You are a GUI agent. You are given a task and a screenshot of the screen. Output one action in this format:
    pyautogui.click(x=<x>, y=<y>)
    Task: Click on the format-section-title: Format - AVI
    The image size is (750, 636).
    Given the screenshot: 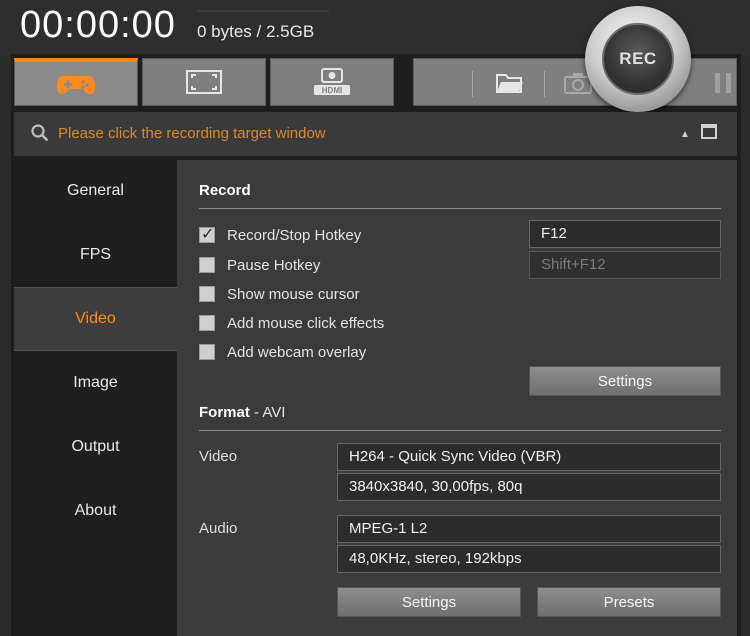 What is the action you would take?
    pyautogui.click(x=242, y=412)
    